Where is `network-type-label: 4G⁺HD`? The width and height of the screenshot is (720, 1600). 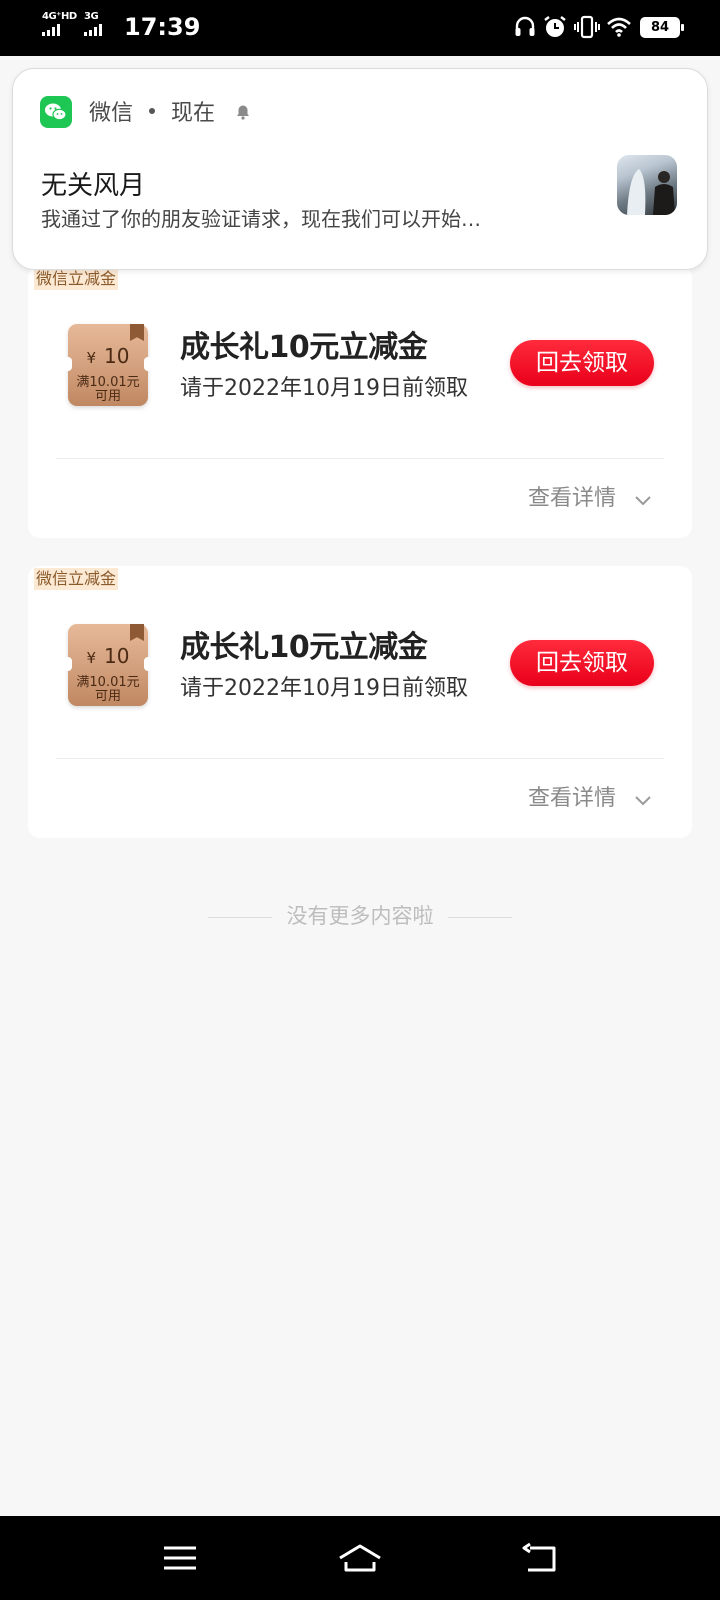
network-type-label: 4G⁺HD is located at coordinates (59, 16).